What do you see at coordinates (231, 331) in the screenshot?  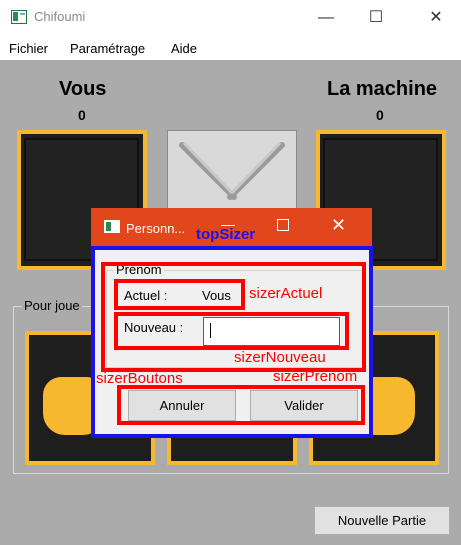 I see `sizer-nouveau-outline` at bounding box center [231, 331].